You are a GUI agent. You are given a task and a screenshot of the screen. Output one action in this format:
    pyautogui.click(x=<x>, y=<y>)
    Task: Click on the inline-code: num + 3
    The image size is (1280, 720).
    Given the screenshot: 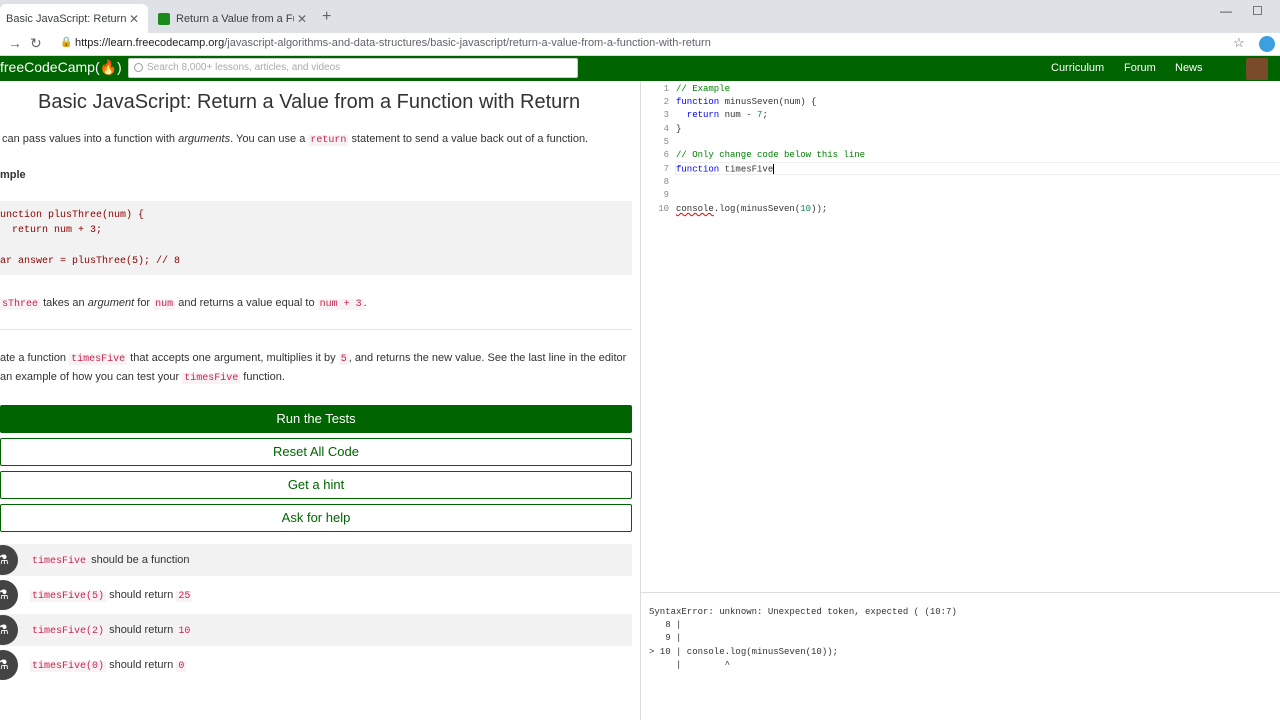 What is the action you would take?
    pyautogui.click(x=340, y=304)
    